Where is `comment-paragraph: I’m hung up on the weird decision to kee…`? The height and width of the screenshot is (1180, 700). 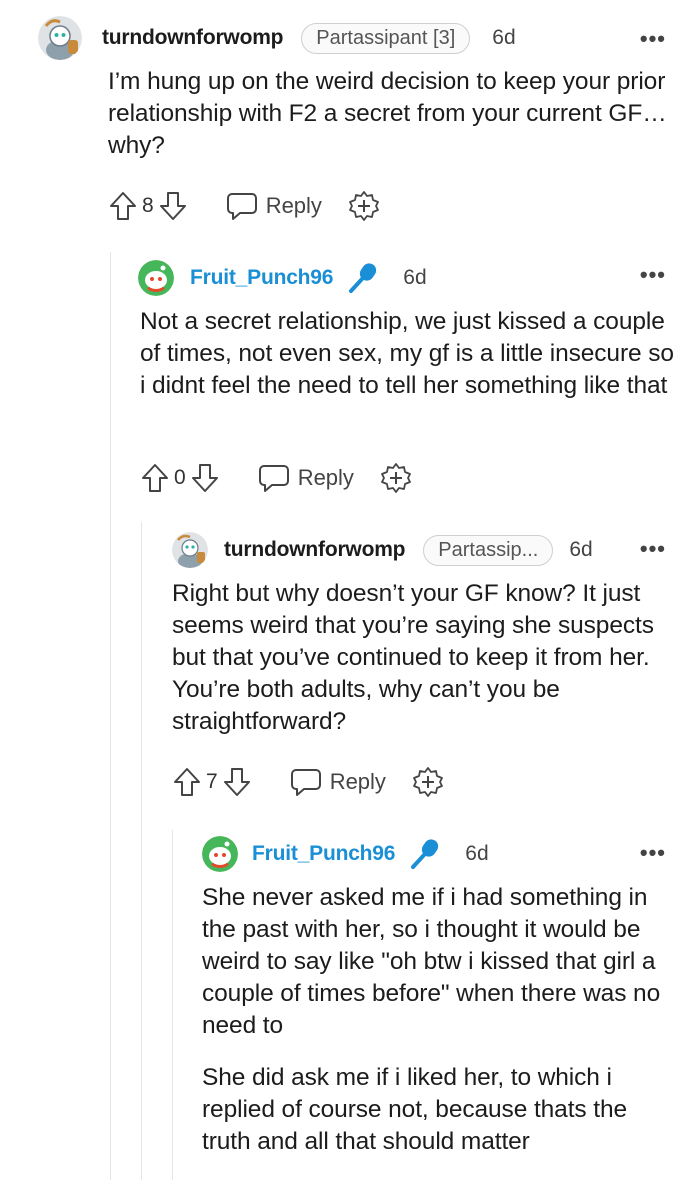 comment-paragraph: I’m hung up on the weird decision to kee… is located at coordinates (387, 113).